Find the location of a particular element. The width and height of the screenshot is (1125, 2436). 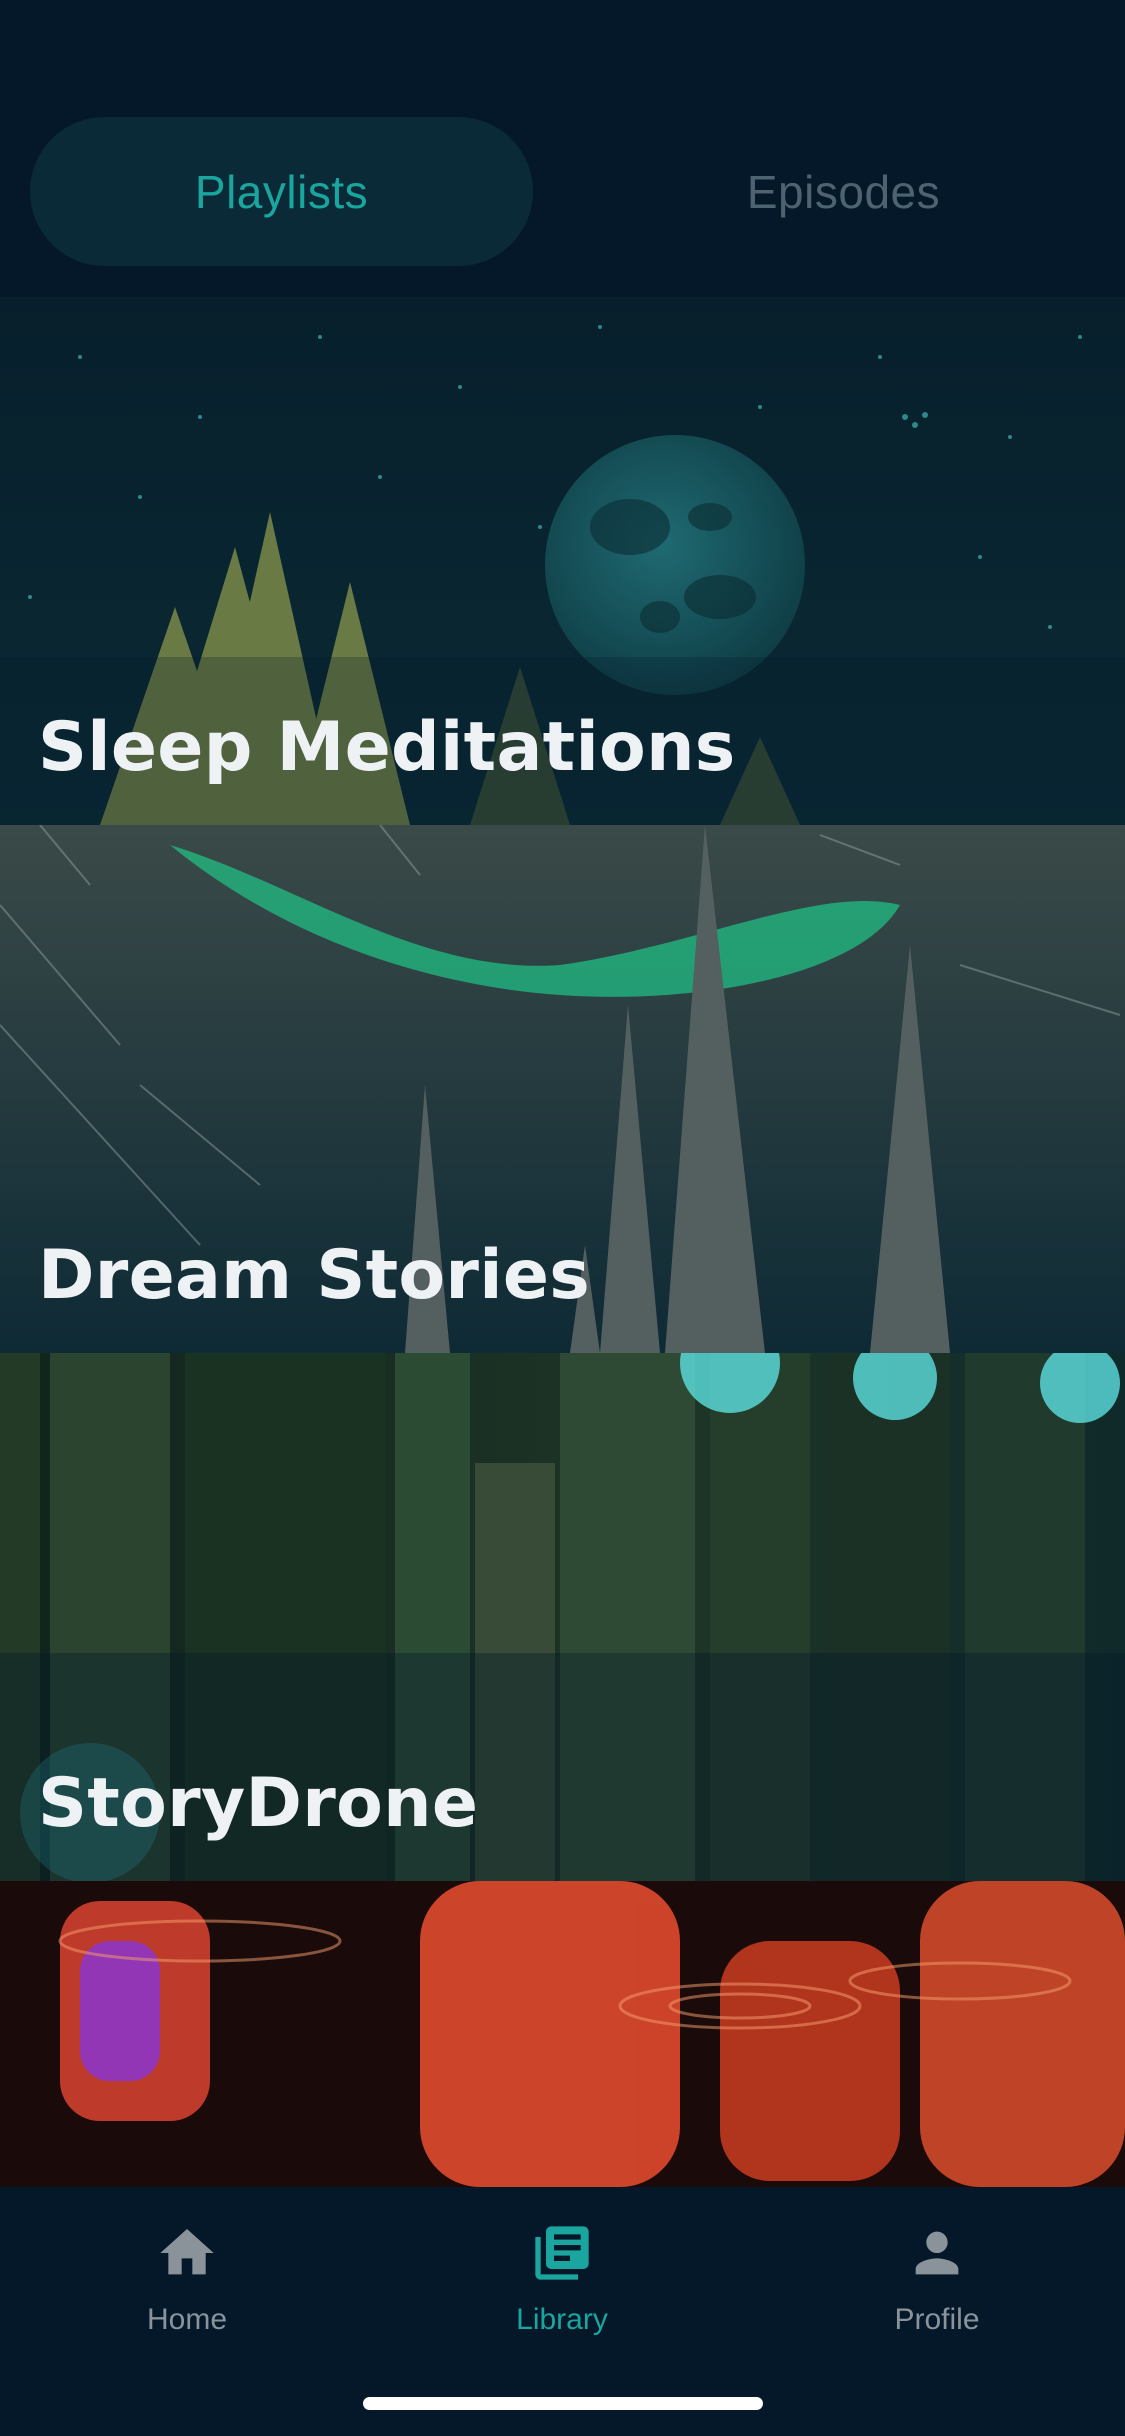

tab-playlists: Playlists is located at coordinates (281, 191).